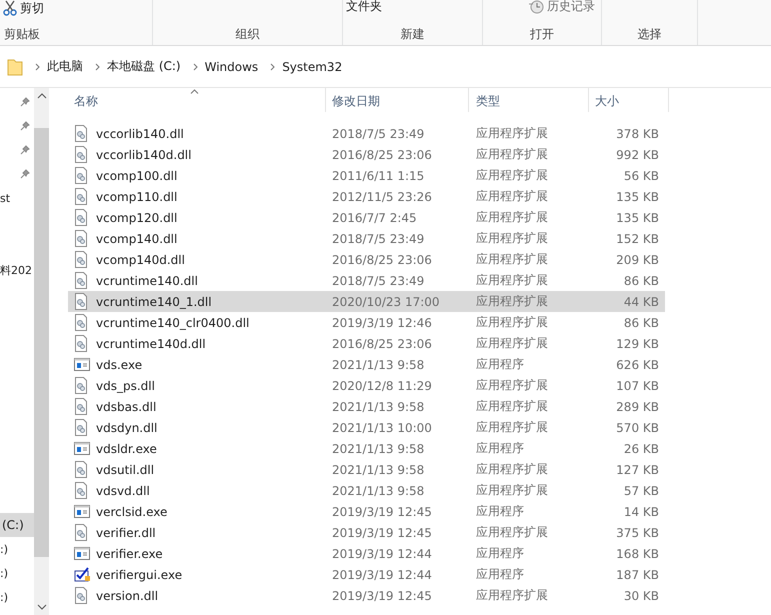 The height and width of the screenshot is (615, 771). I want to click on file-name: vcomp140.dll, so click(137, 239).